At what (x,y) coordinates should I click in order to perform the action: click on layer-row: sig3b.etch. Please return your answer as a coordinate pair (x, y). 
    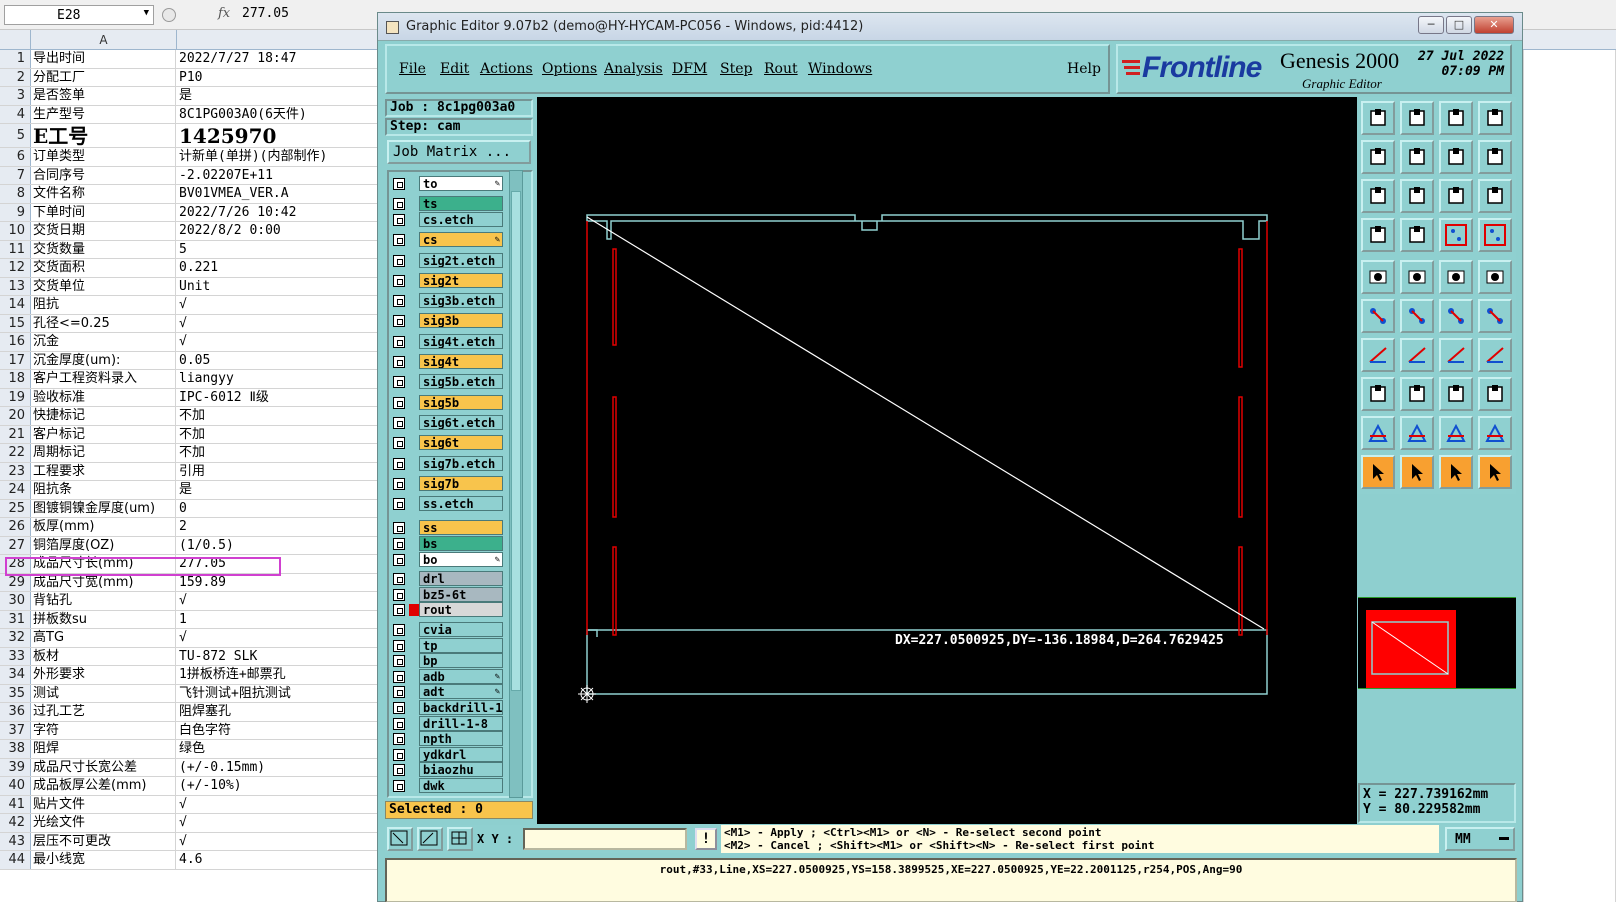
    Looking at the image, I should click on (448, 301).